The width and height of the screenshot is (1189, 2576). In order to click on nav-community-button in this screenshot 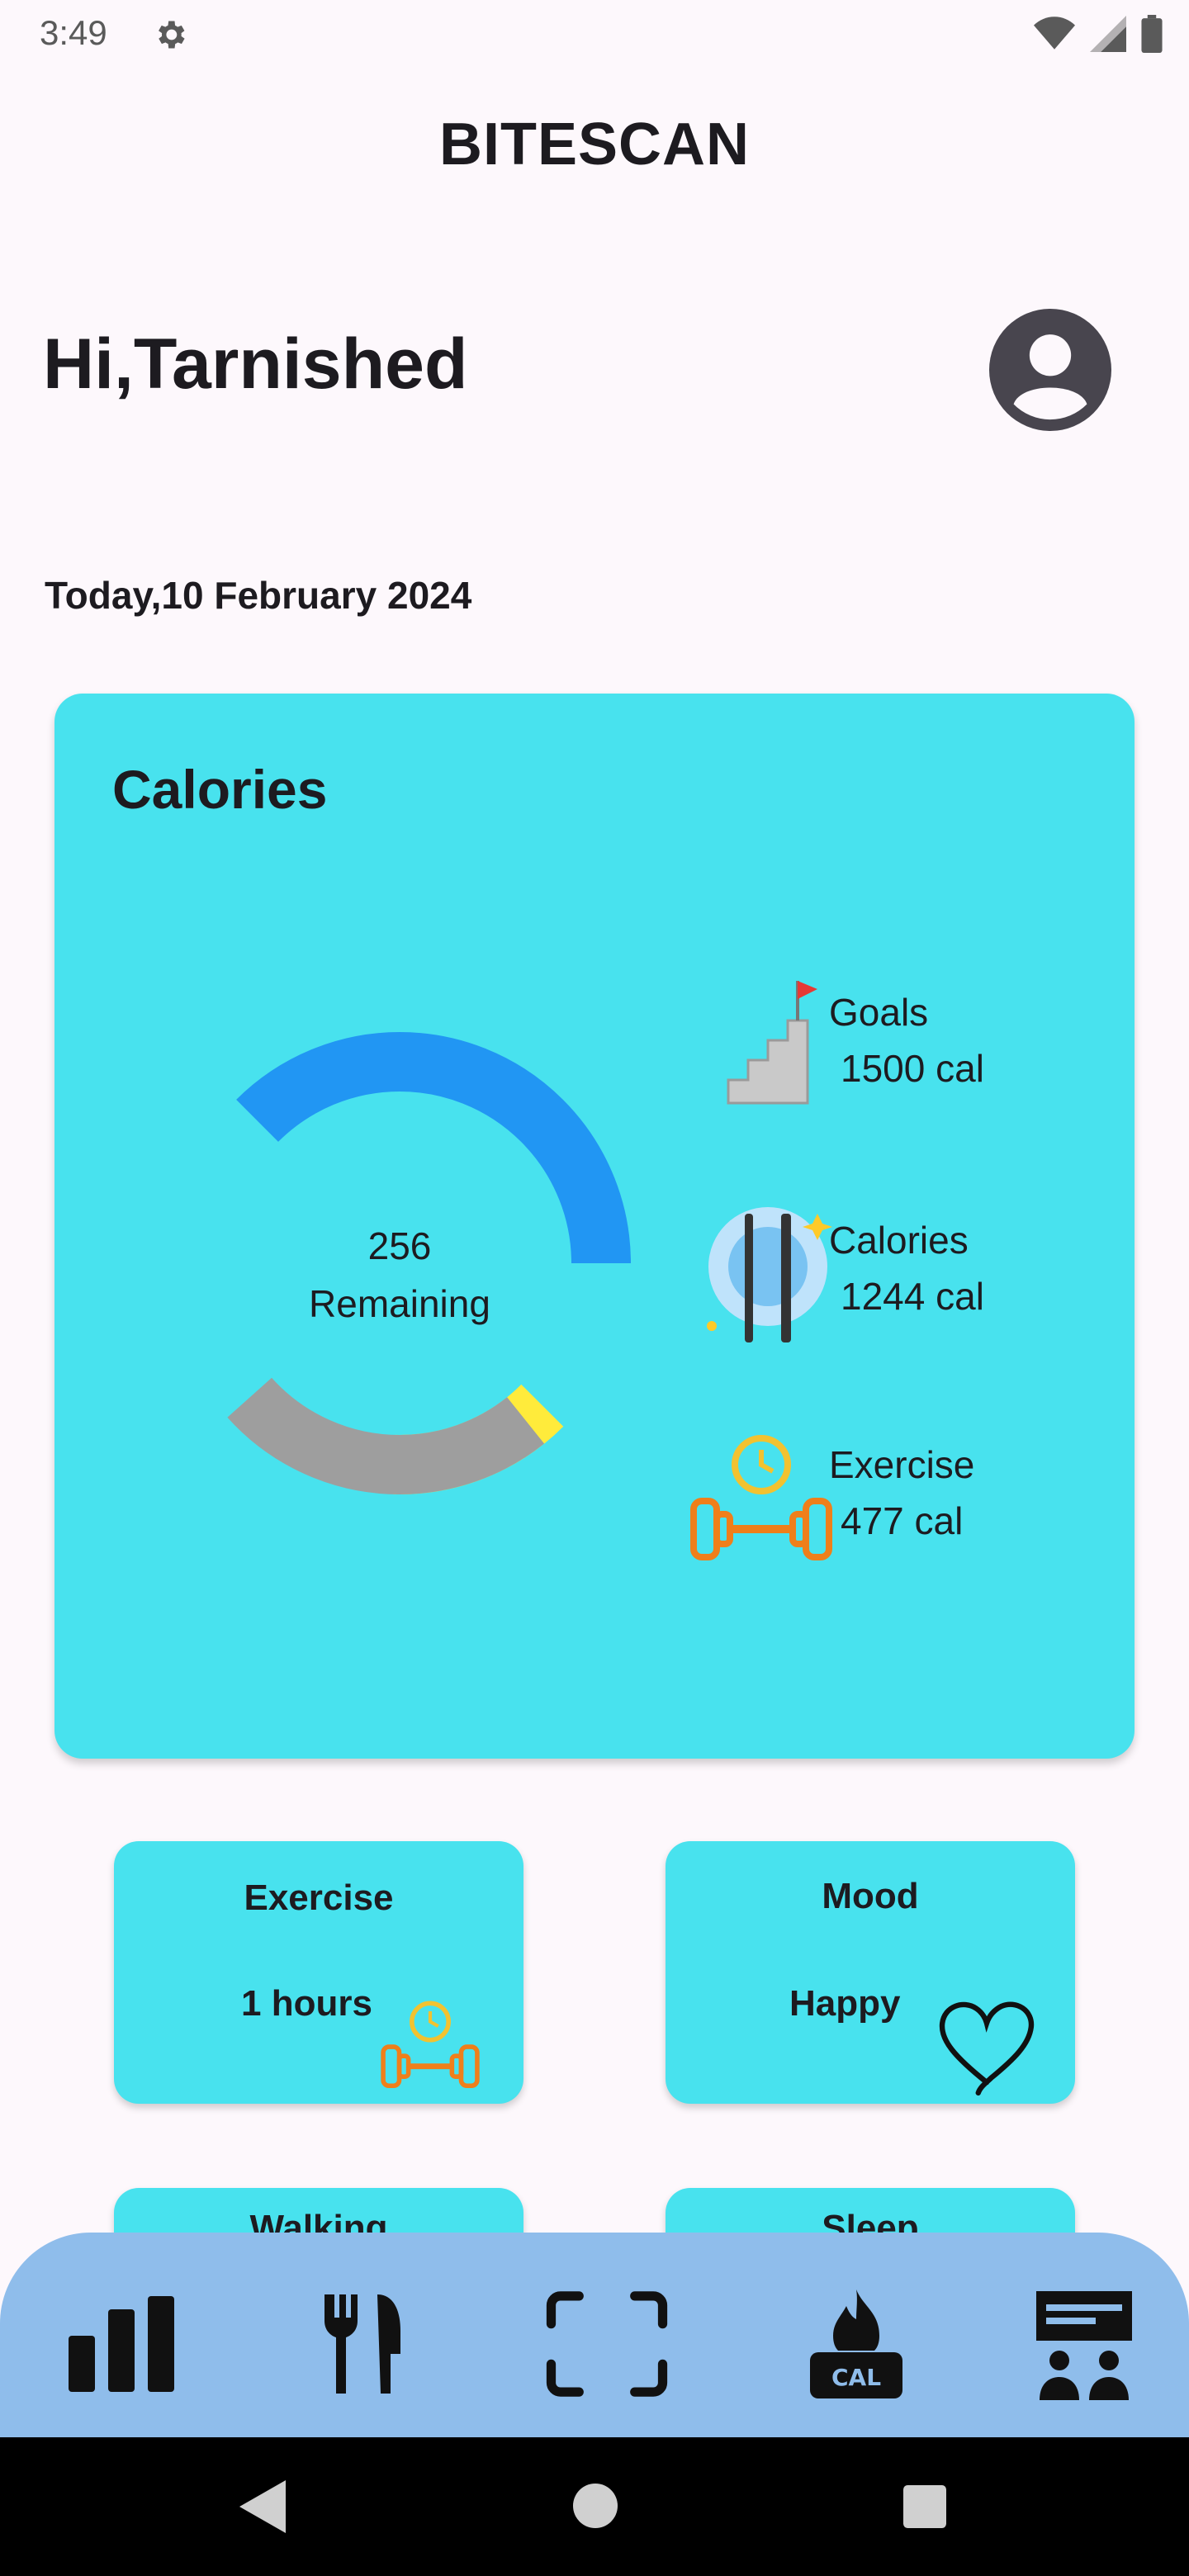, I will do `click(1084, 2344)`.